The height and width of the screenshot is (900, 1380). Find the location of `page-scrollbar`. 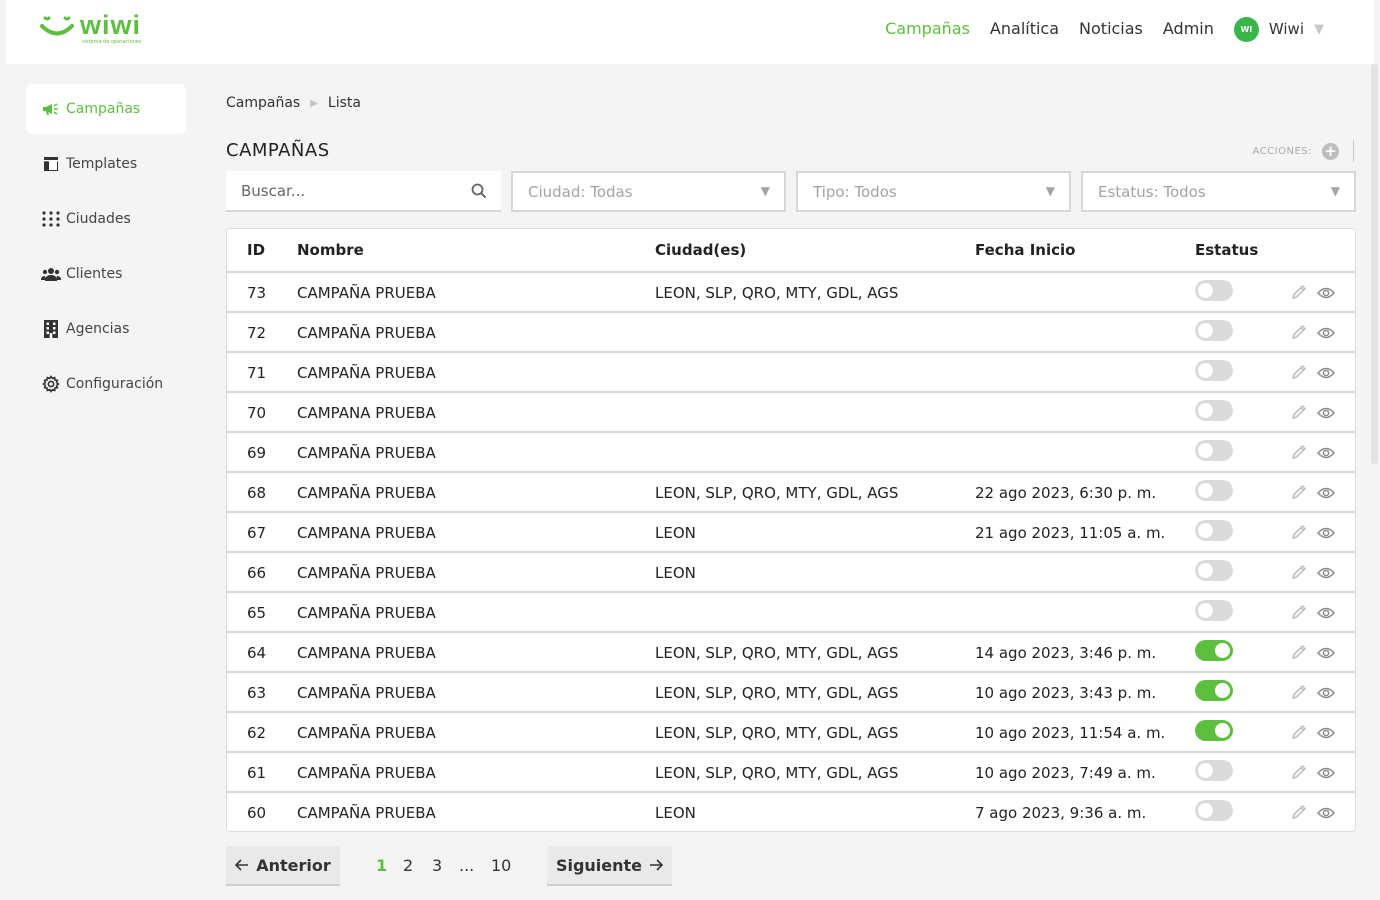

page-scrollbar is located at coordinates (1374, 264).